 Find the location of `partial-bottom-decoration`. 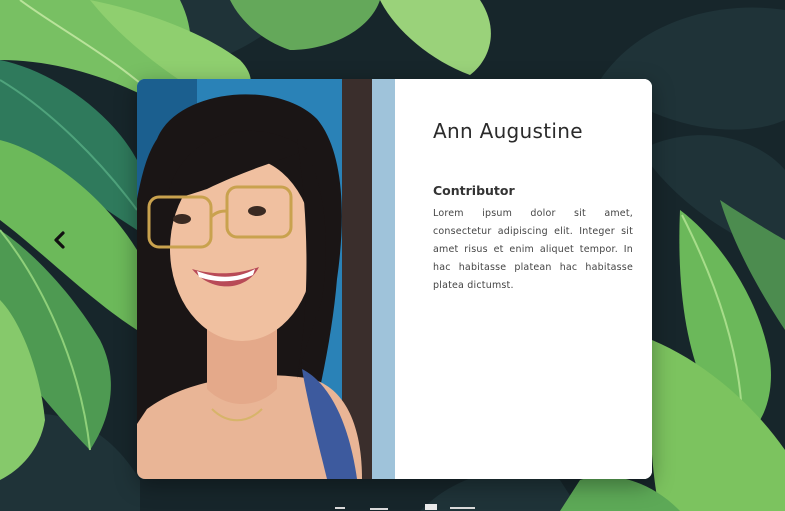

partial-bottom-decoration is located at coordinates (405, 507).